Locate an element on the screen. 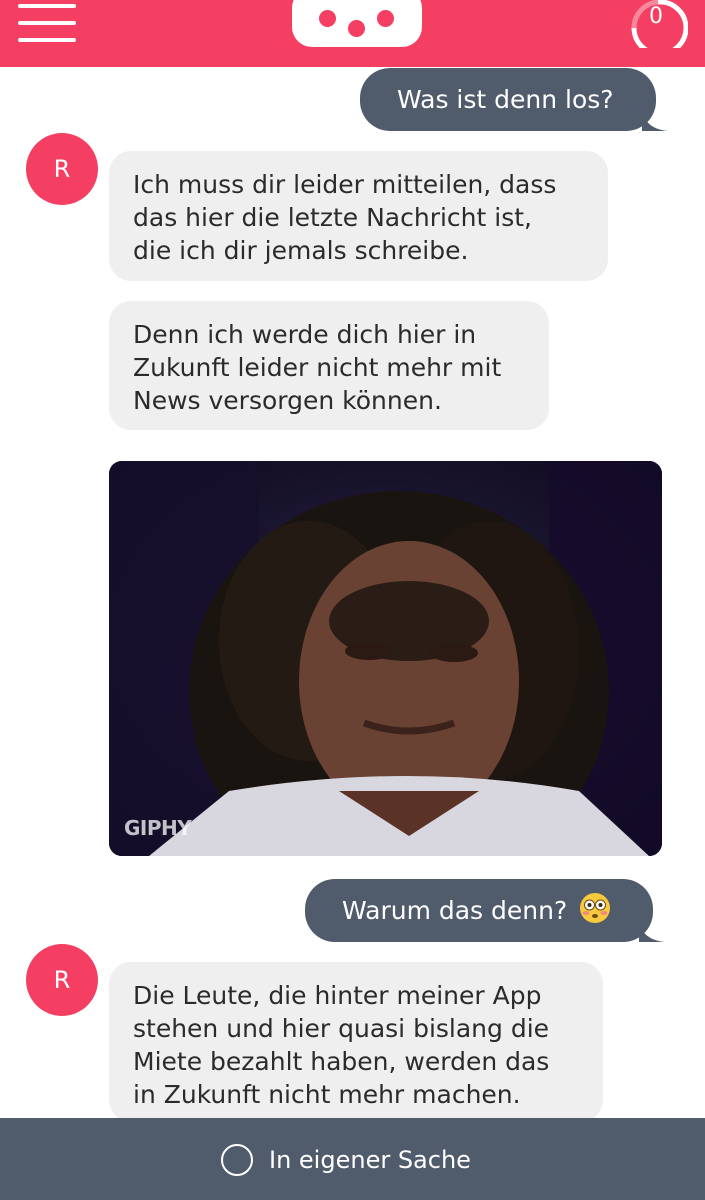 This screenshot has width=705, height=1200. message-text: Warum das denn? is located at coordinates (455, 910).